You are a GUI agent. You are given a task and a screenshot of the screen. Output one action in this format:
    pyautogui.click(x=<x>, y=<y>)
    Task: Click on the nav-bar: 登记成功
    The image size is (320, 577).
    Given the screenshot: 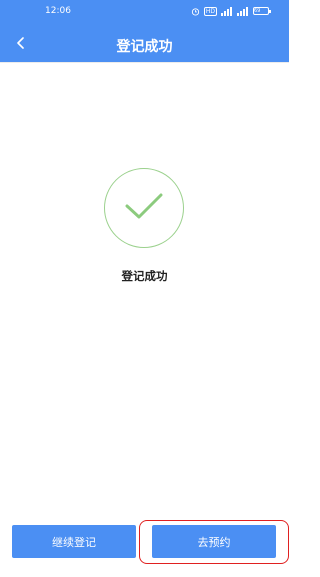 What is the action you would take?
    pyautogui.click(x=144, y=44)
    